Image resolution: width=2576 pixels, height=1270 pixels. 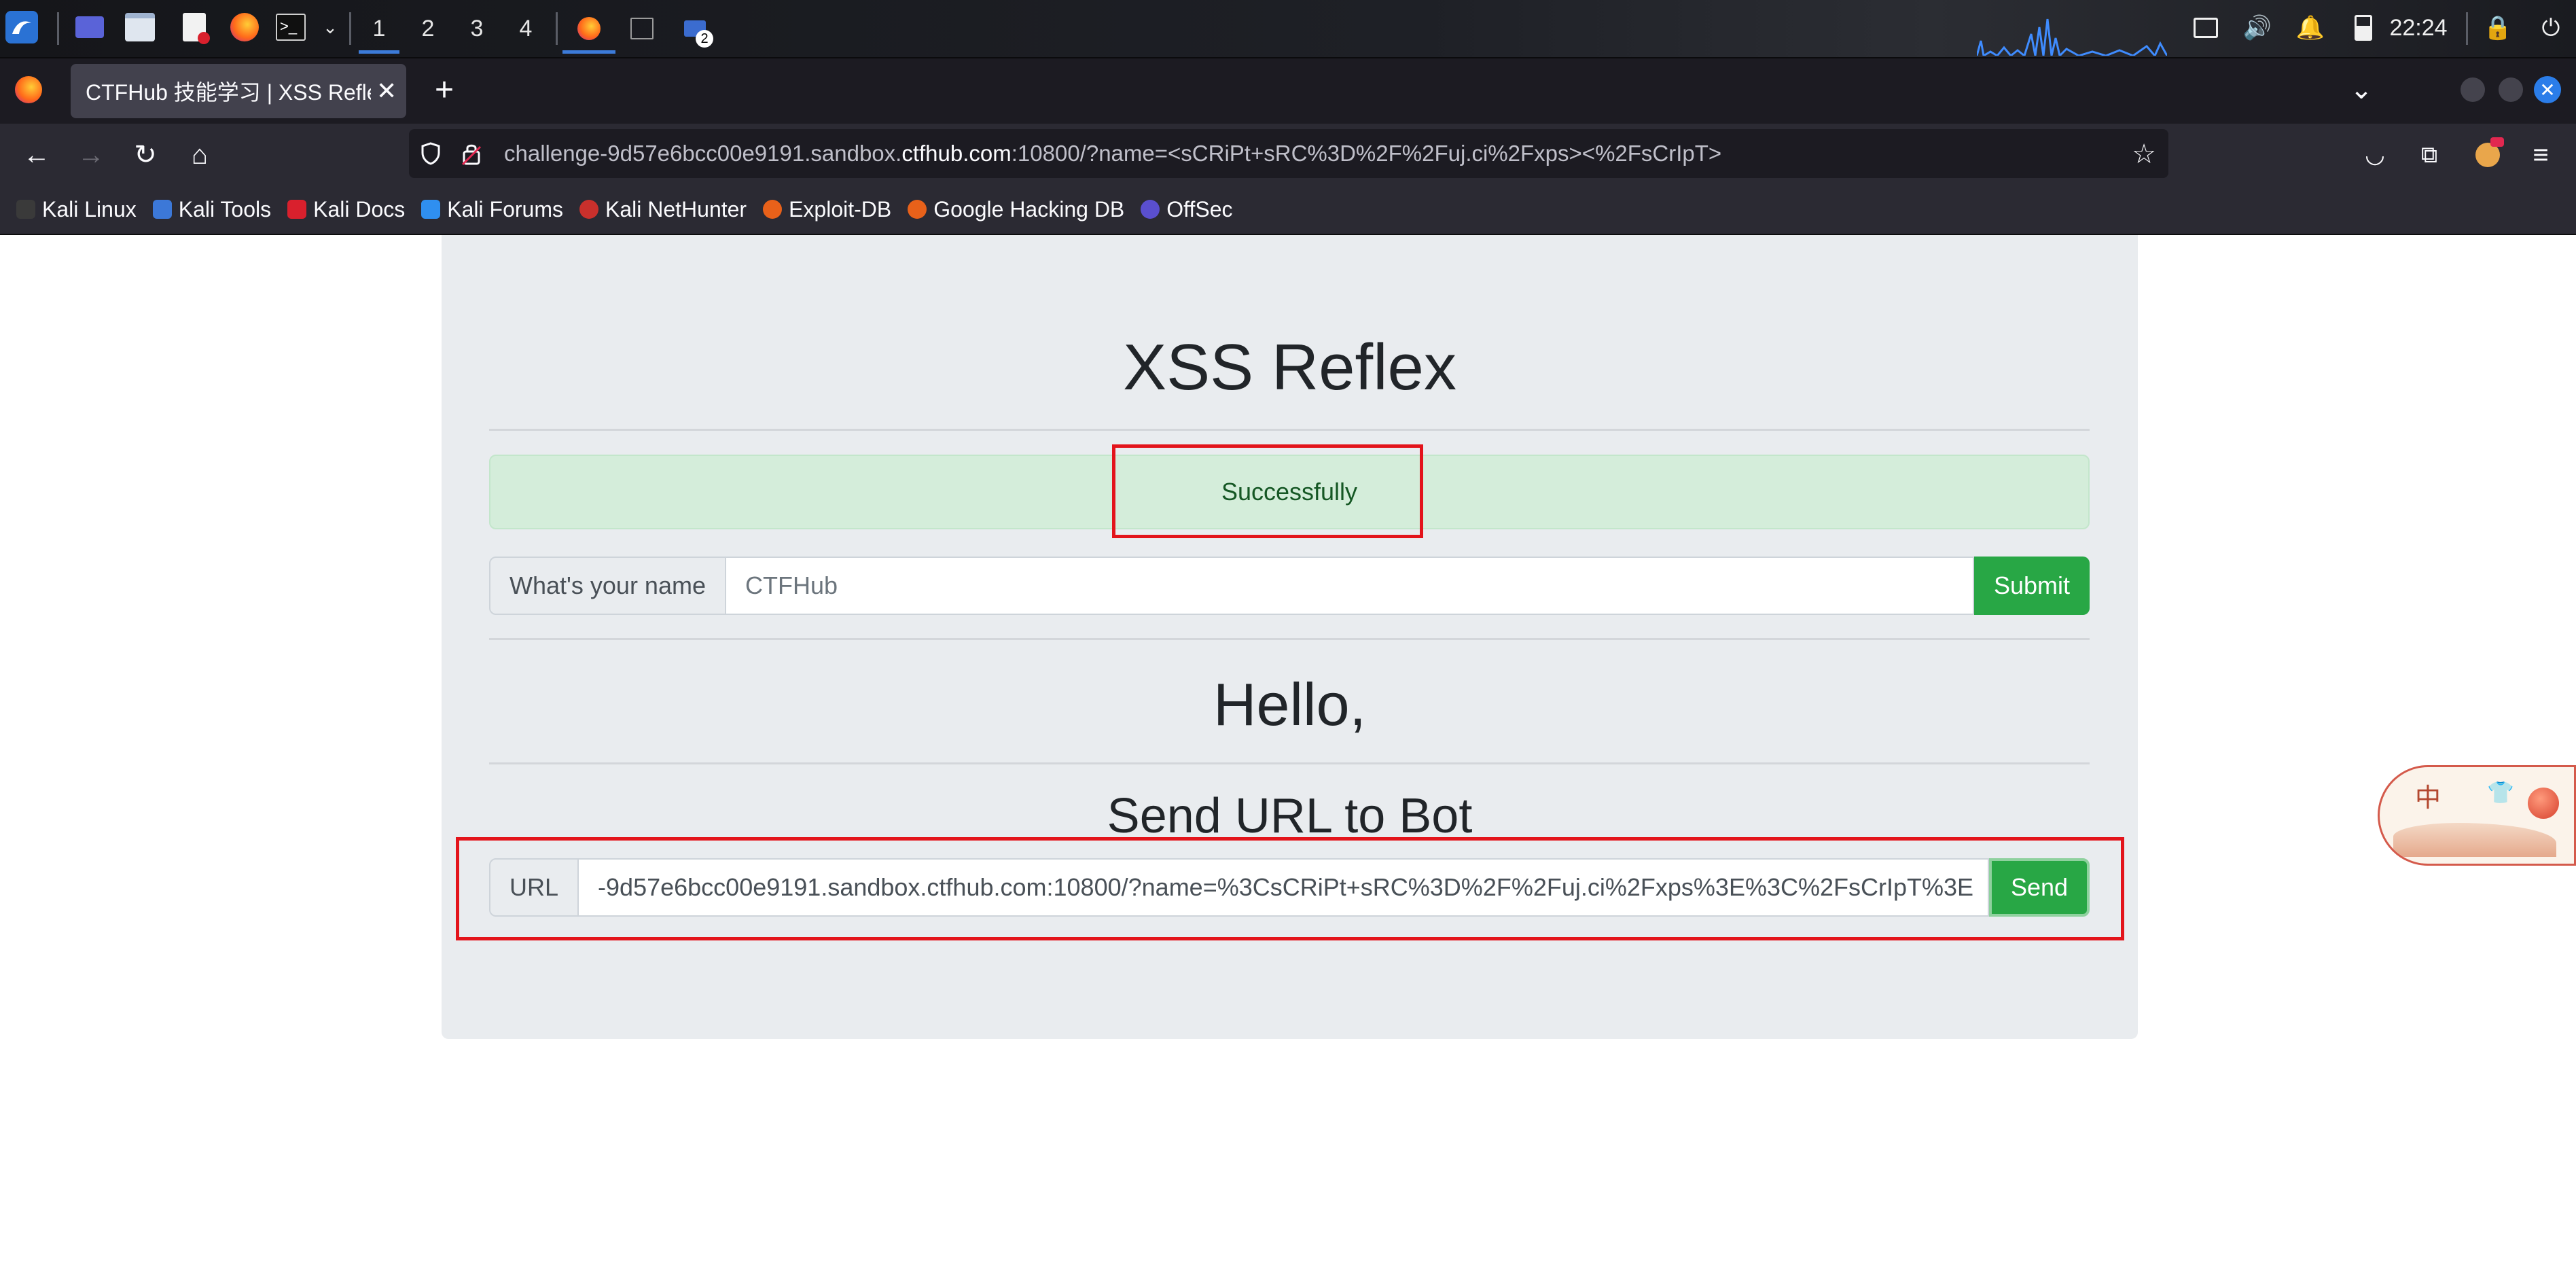 What do you see at coordinates (386, 91) in the screenshot?
I see `close-tab-icon: ✕` at bounding box center [386, 91].